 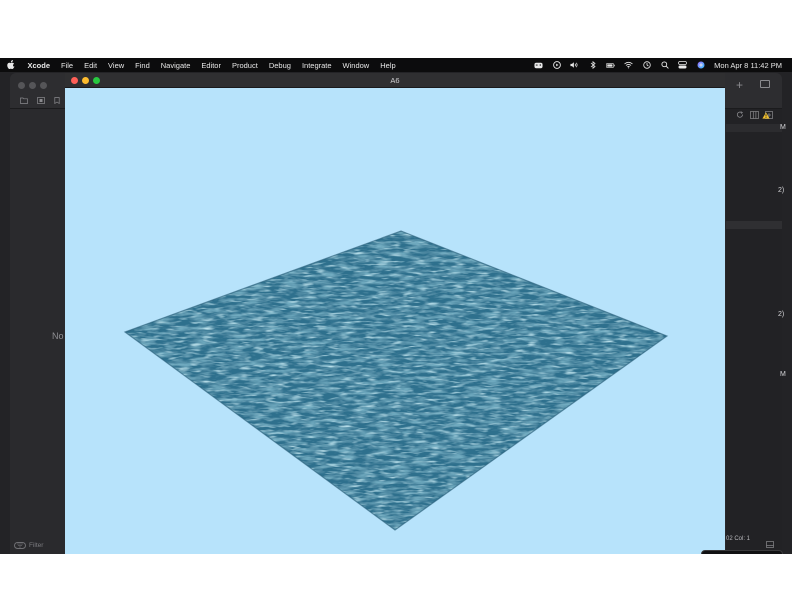 I want to click on play-circle-icon, so click(x=556, y=65).